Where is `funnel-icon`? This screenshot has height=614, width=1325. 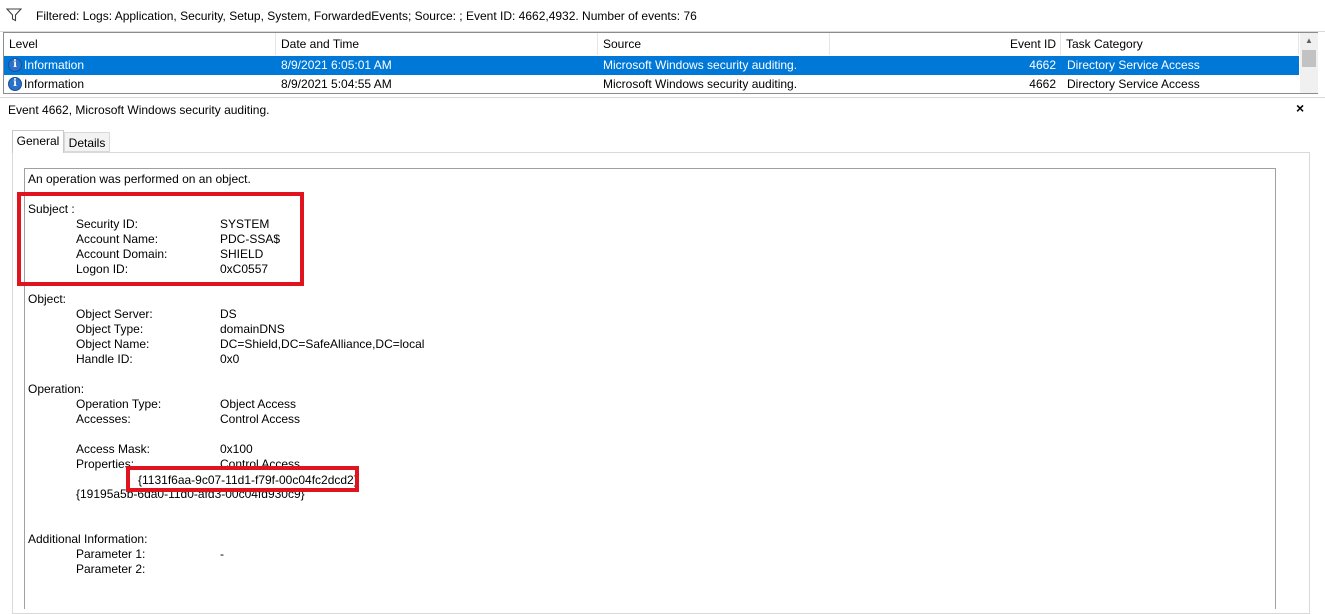 funnel-icon is located at coordinates (14, 15).